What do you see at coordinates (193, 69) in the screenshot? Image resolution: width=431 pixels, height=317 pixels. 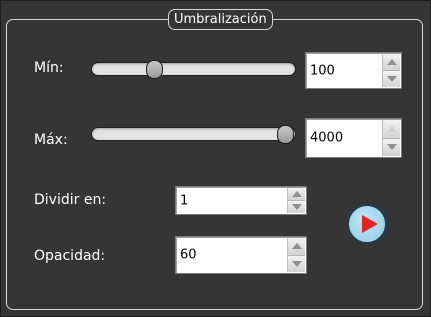 I see `min-slider` at bounding box center [193, 69].